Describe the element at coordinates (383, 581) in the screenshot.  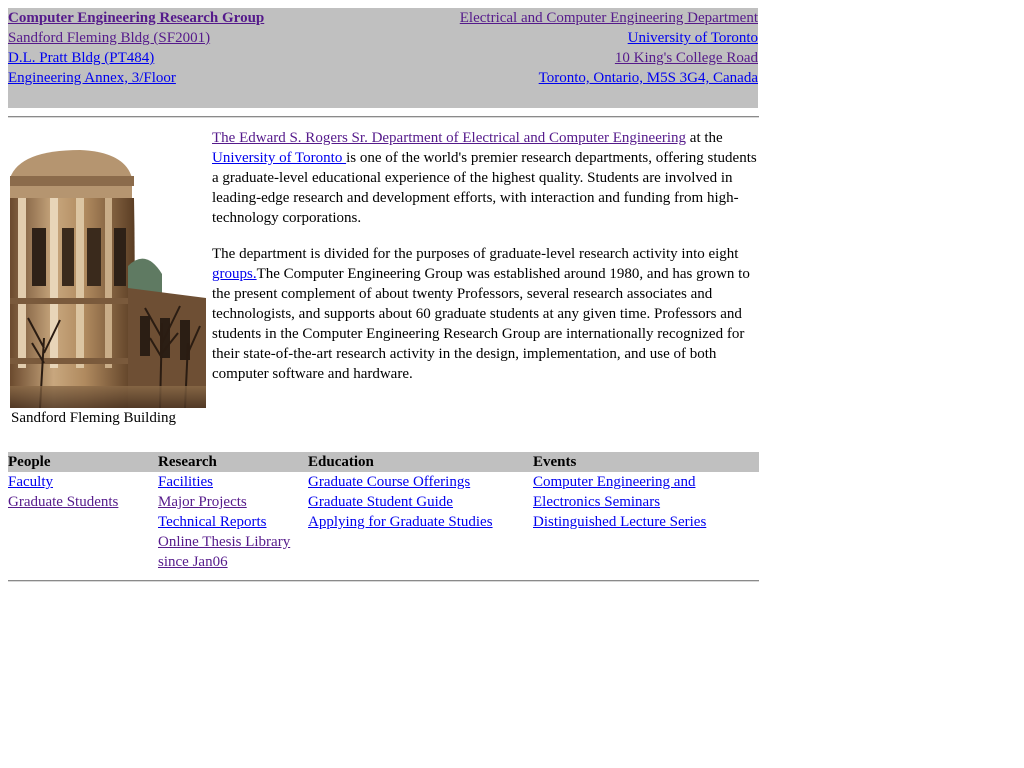
I see `bottom-divider` at that location.